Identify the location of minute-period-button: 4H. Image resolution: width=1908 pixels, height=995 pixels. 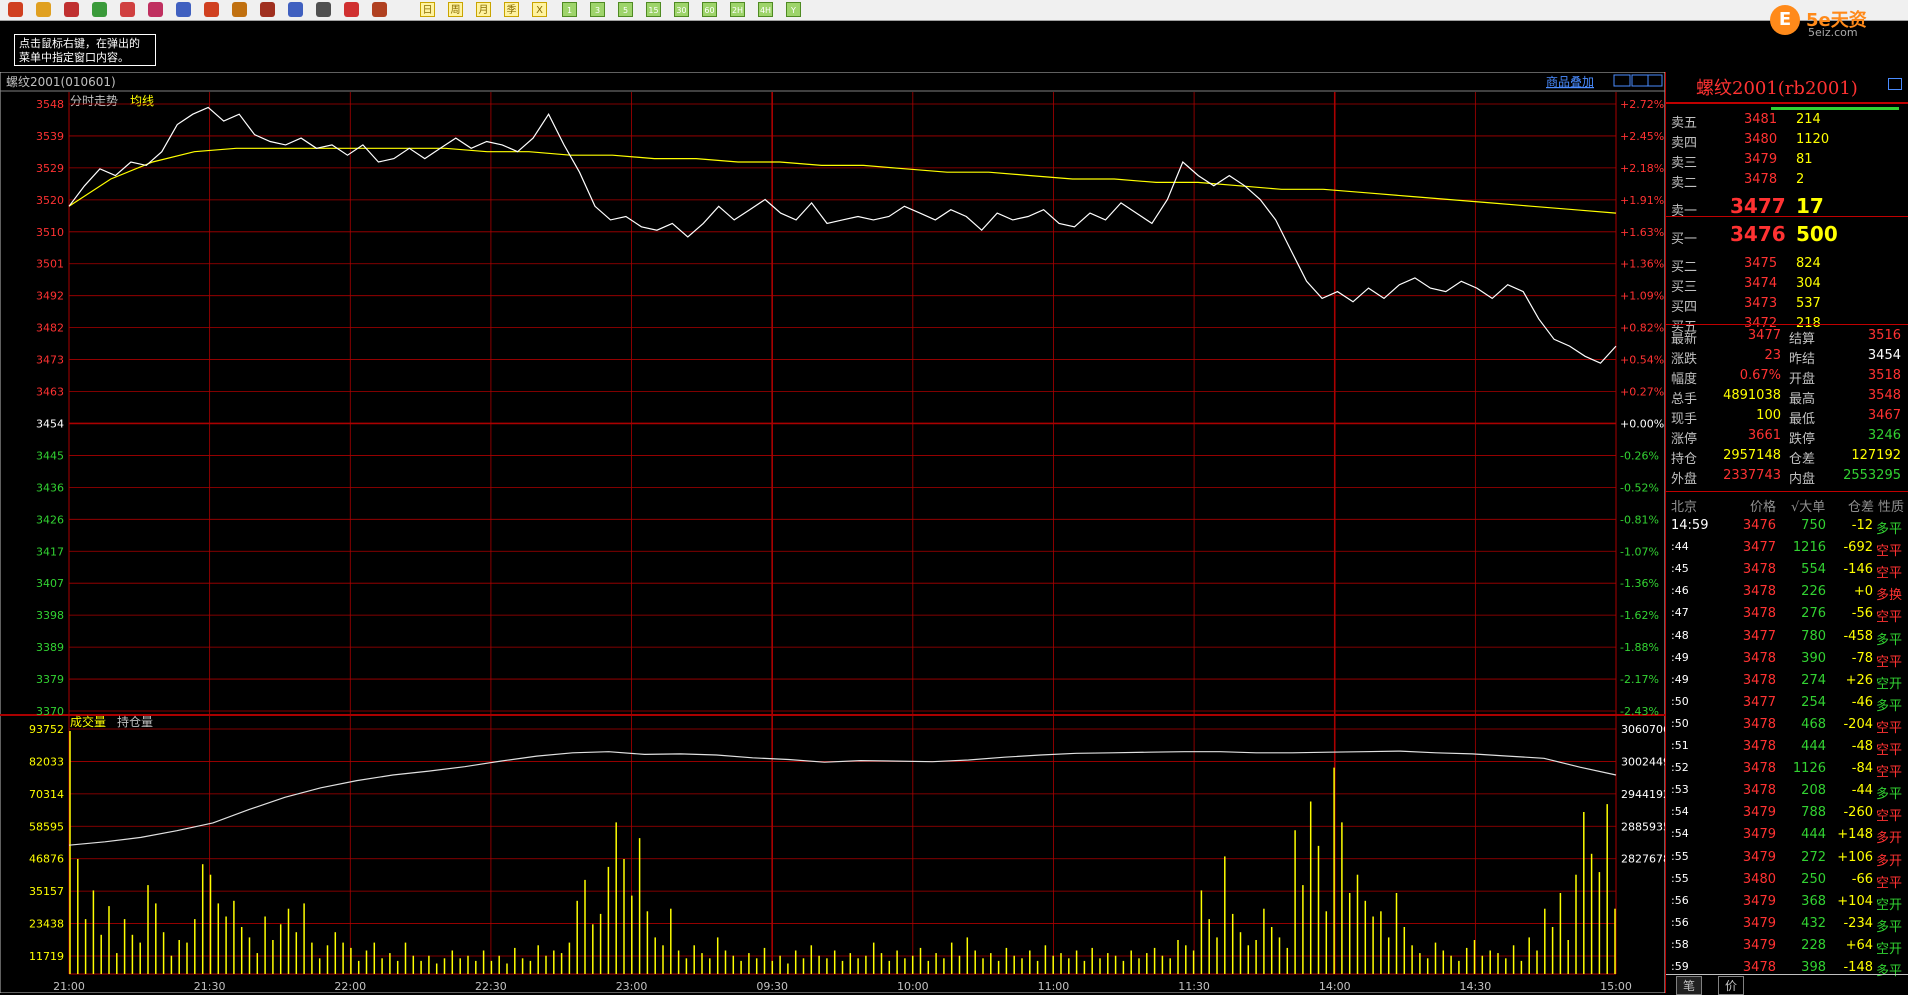
(765, 9).